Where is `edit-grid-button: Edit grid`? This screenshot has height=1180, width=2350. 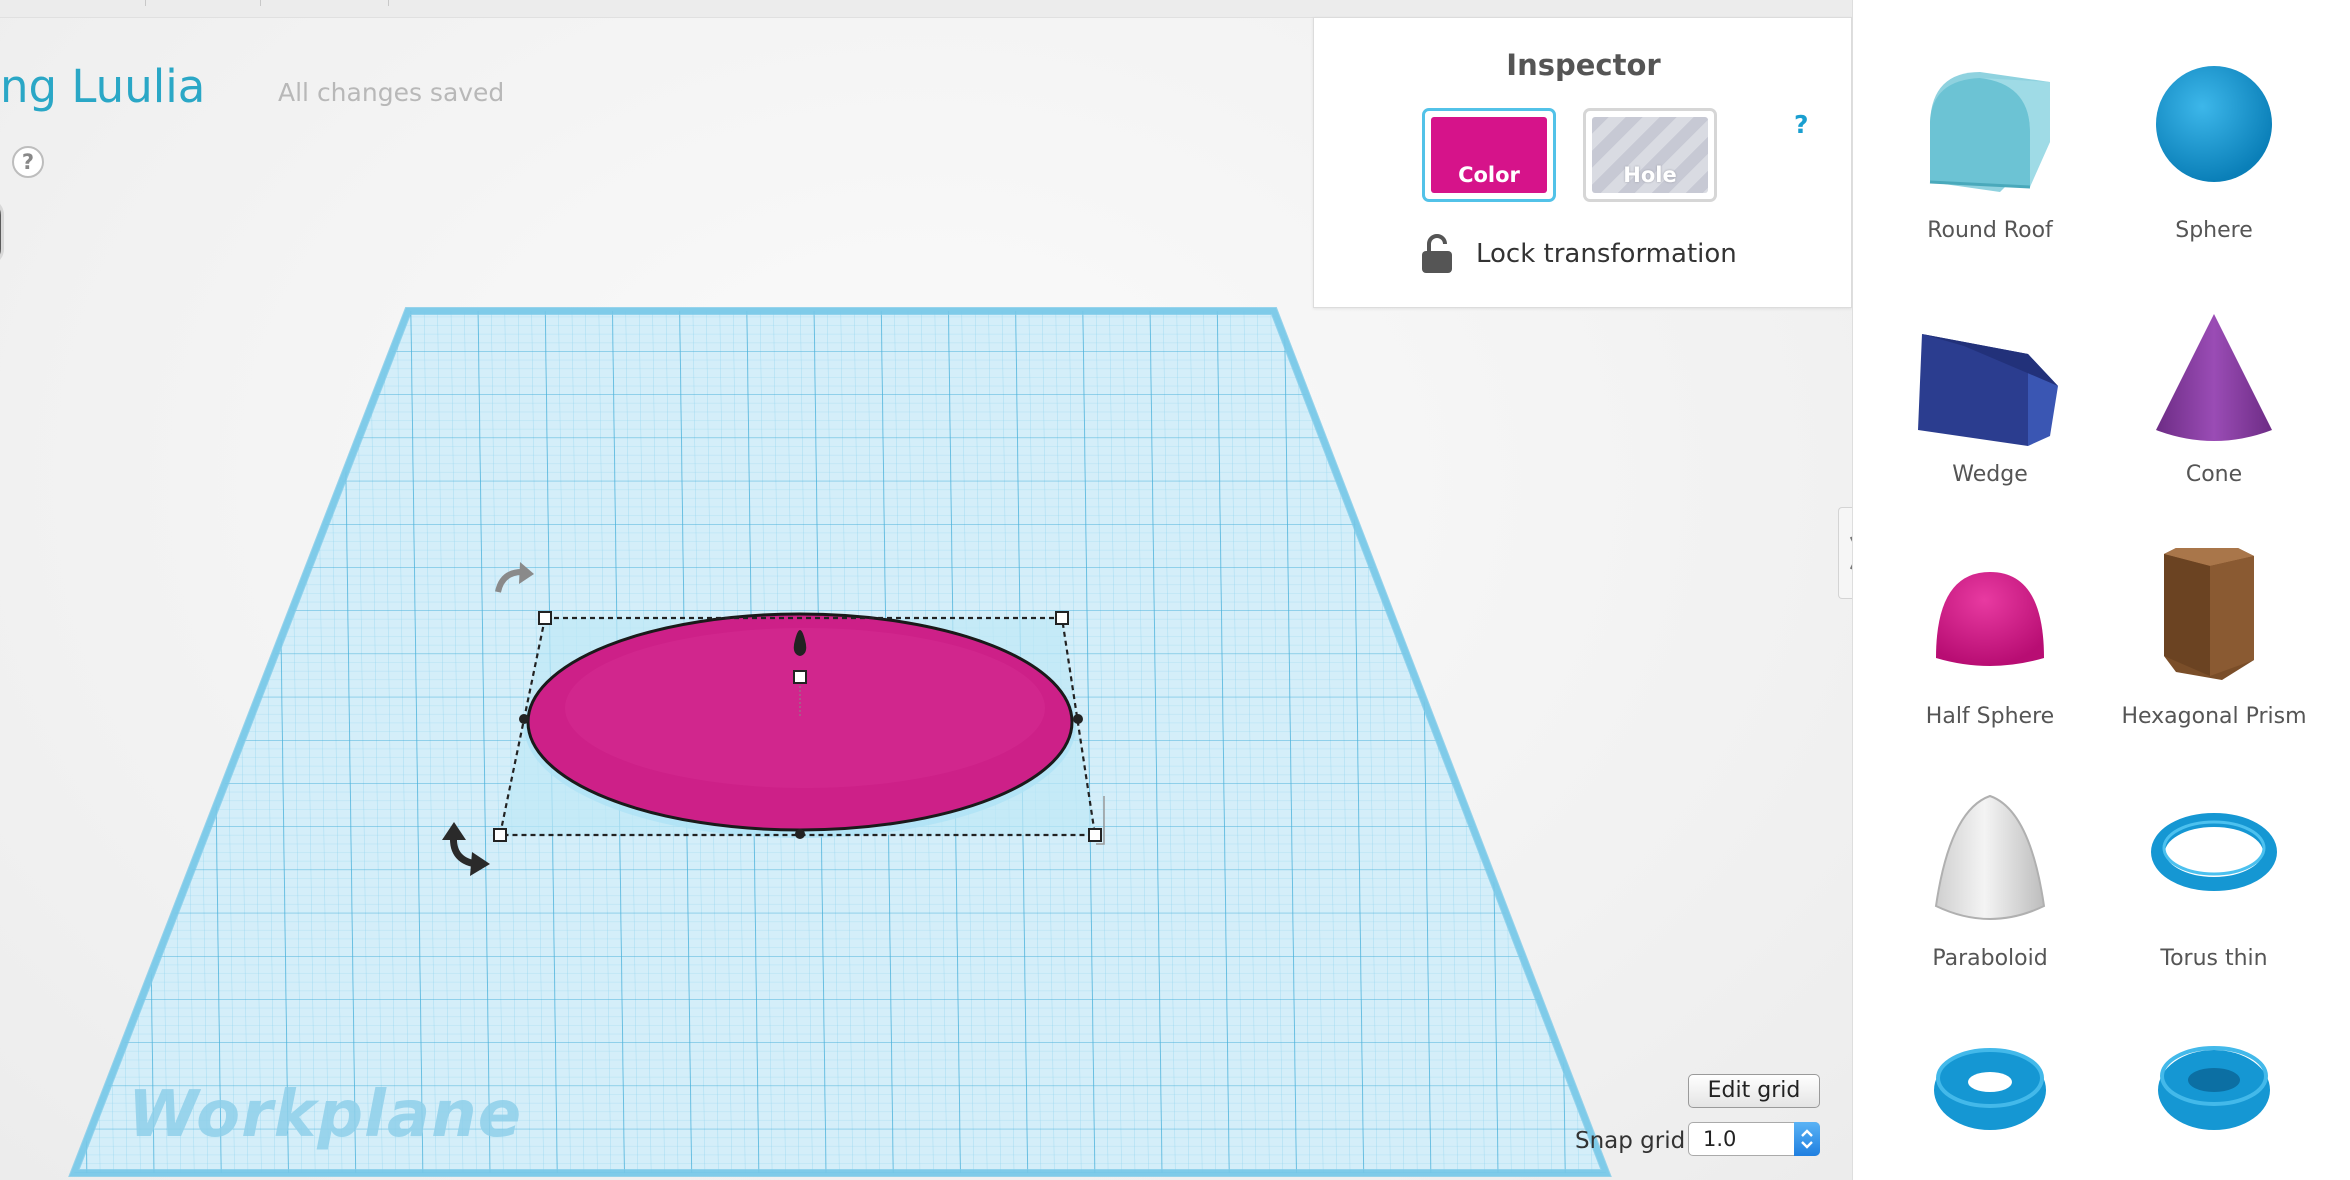 edit-grid-button: Edit grid is located at coordinates (1754, 1091).